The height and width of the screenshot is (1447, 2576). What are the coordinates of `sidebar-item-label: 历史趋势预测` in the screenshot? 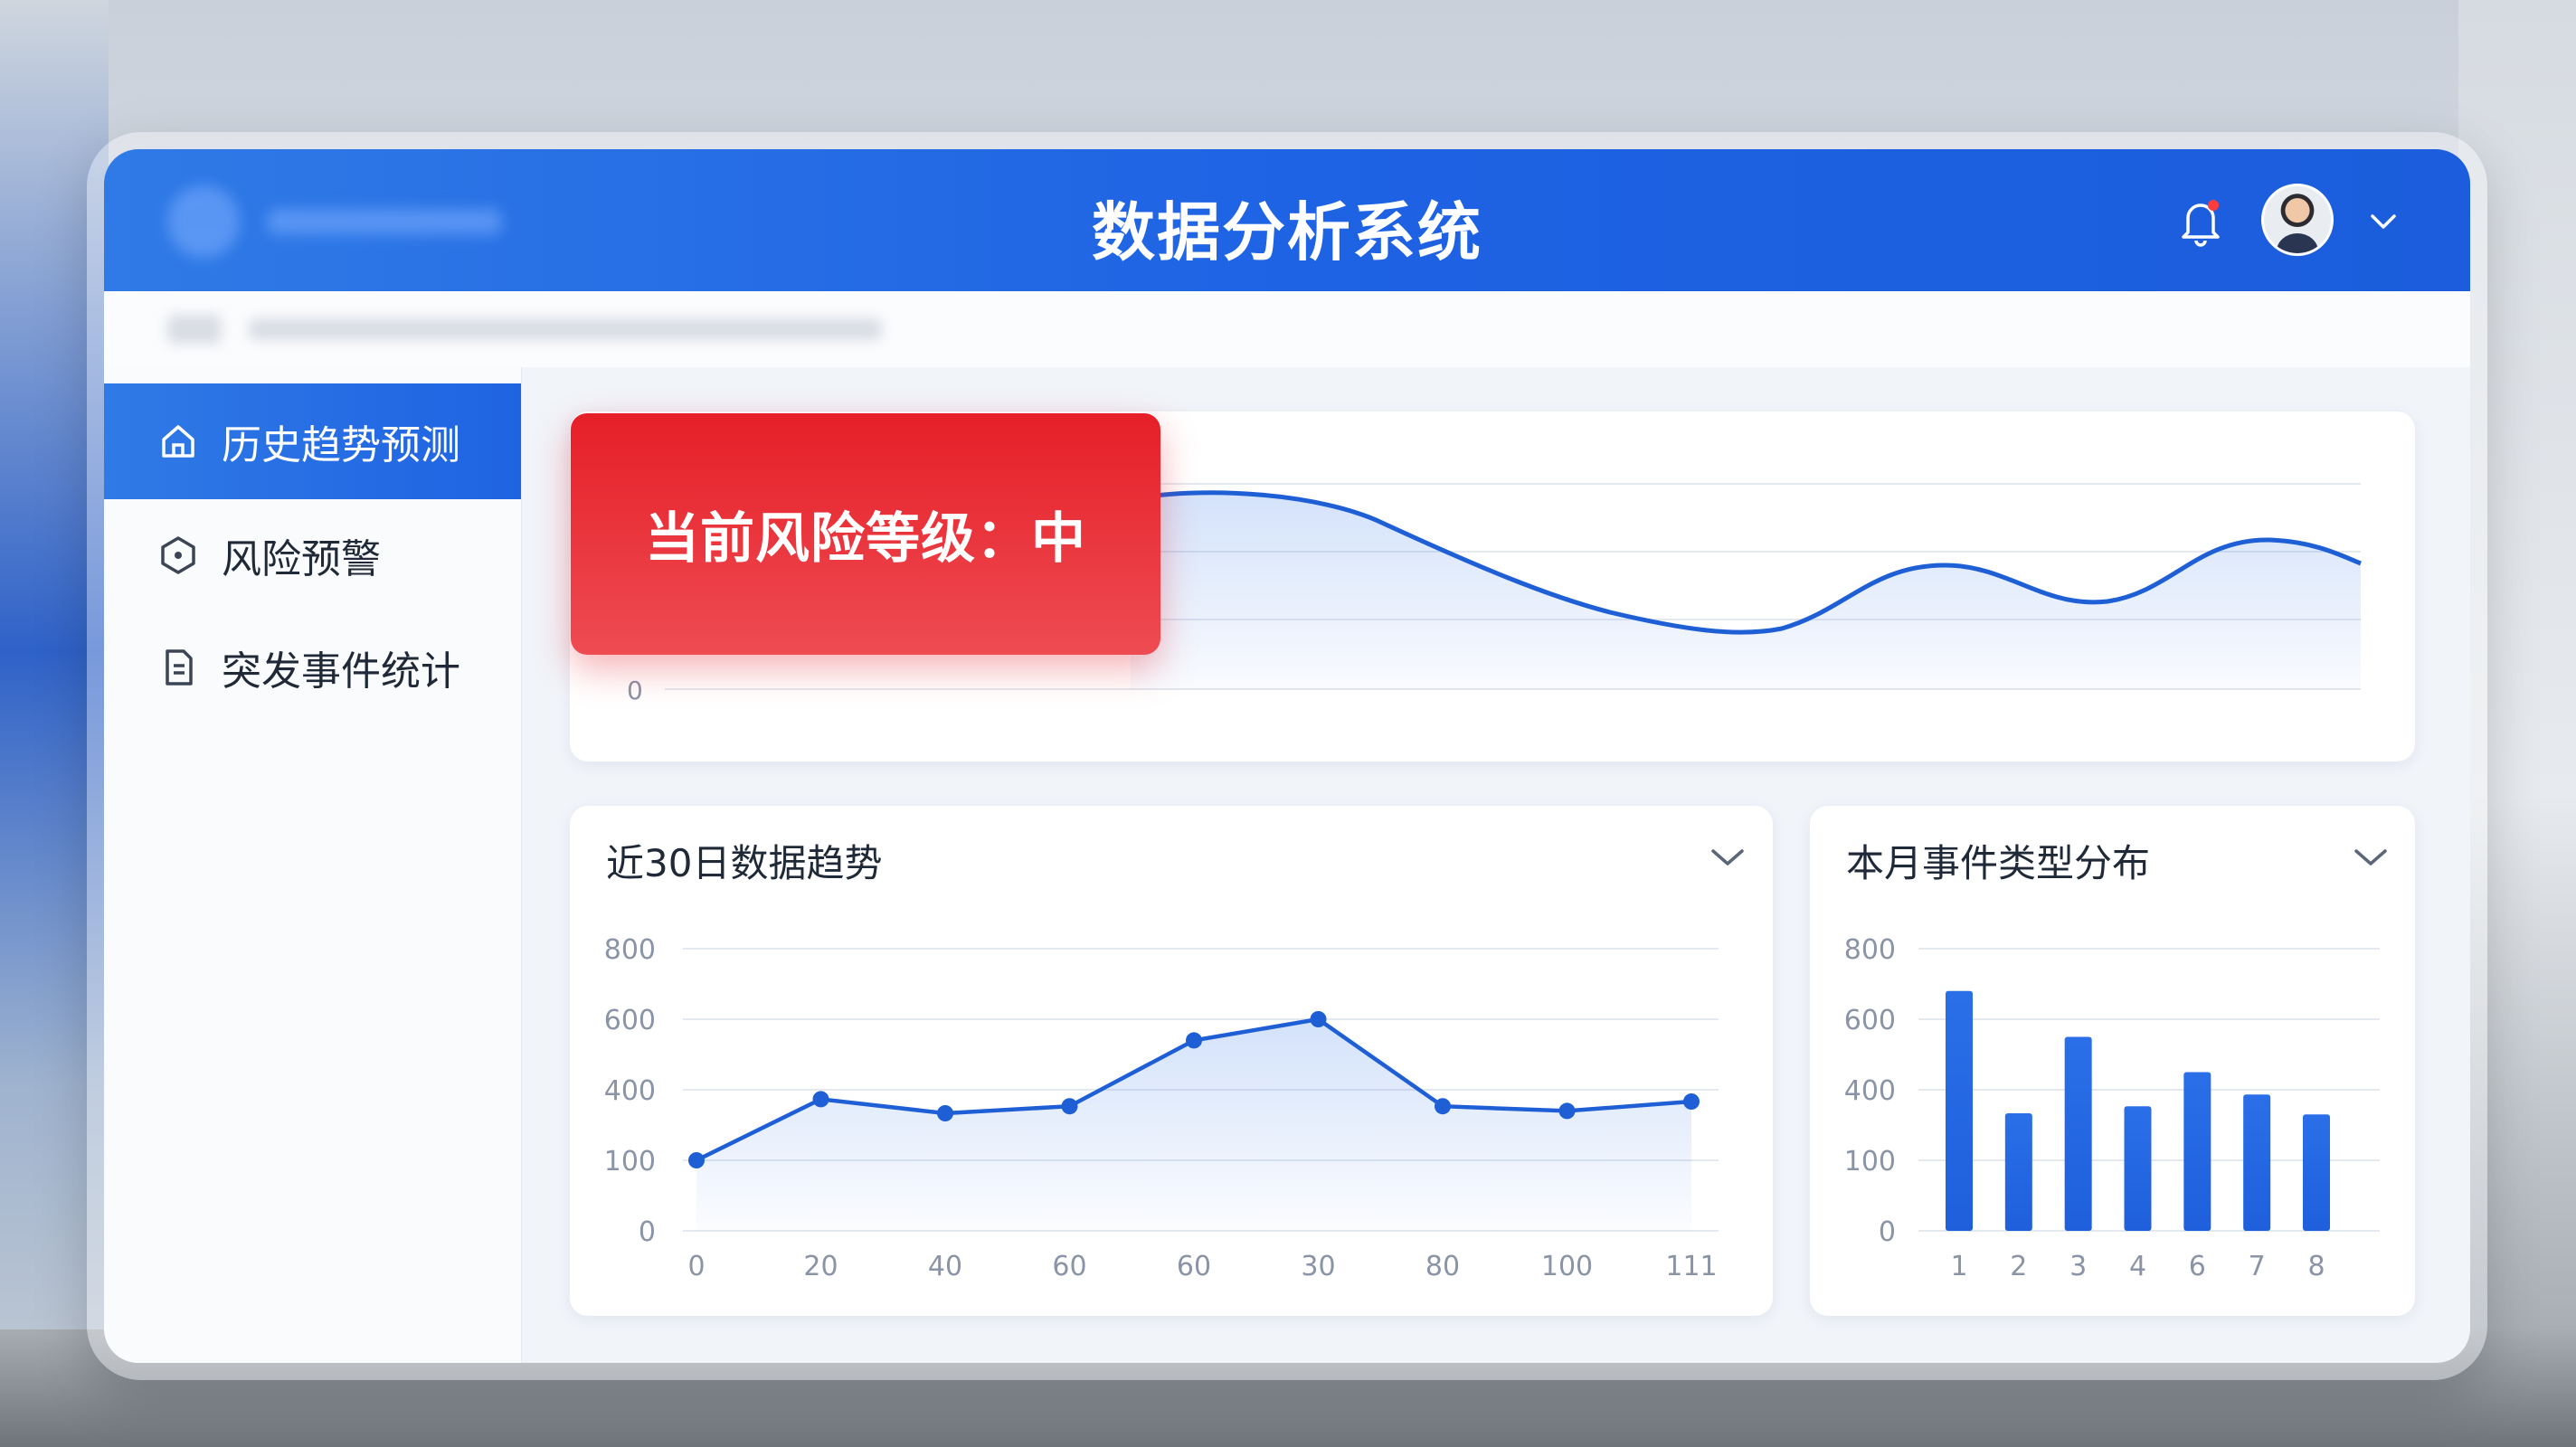 It's located at (341, 445).